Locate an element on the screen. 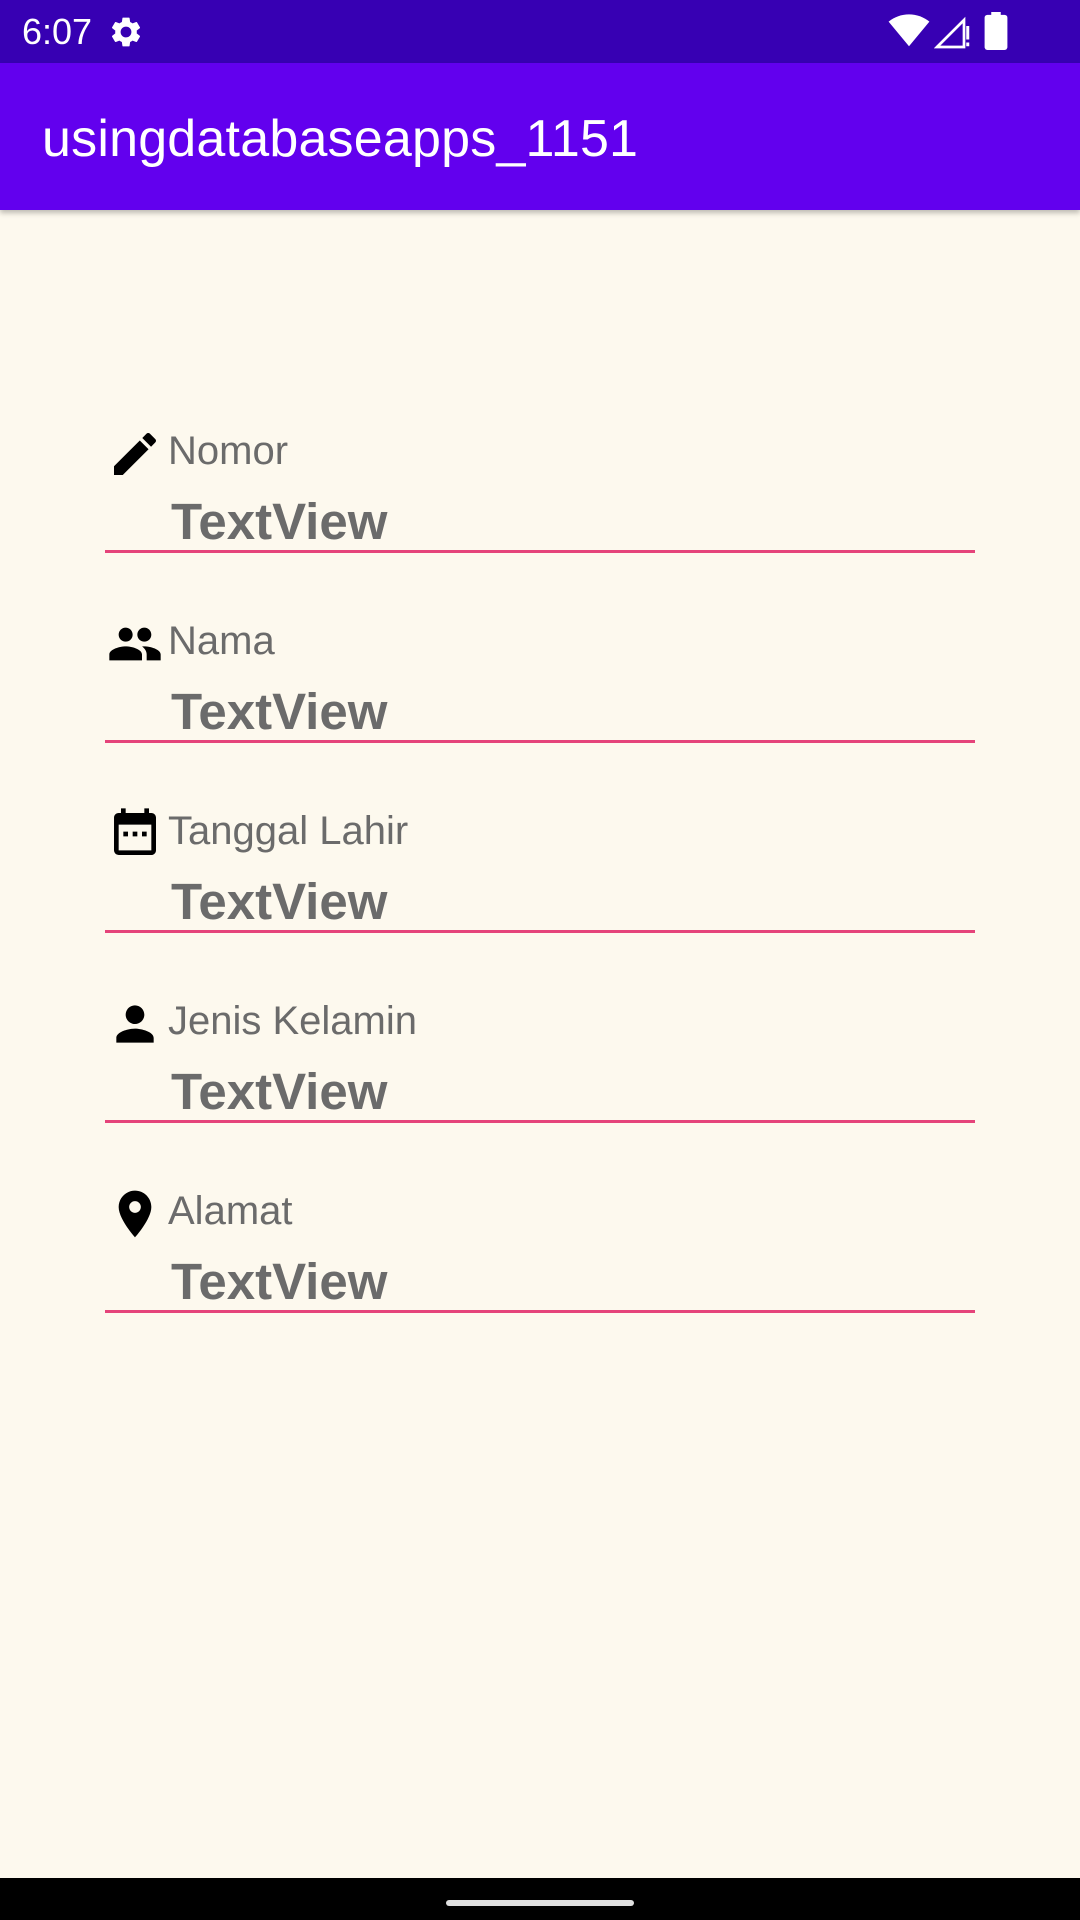 This screenshot has width=1080, height=1920. navigation-bar is located at coordinates (540, 1899).